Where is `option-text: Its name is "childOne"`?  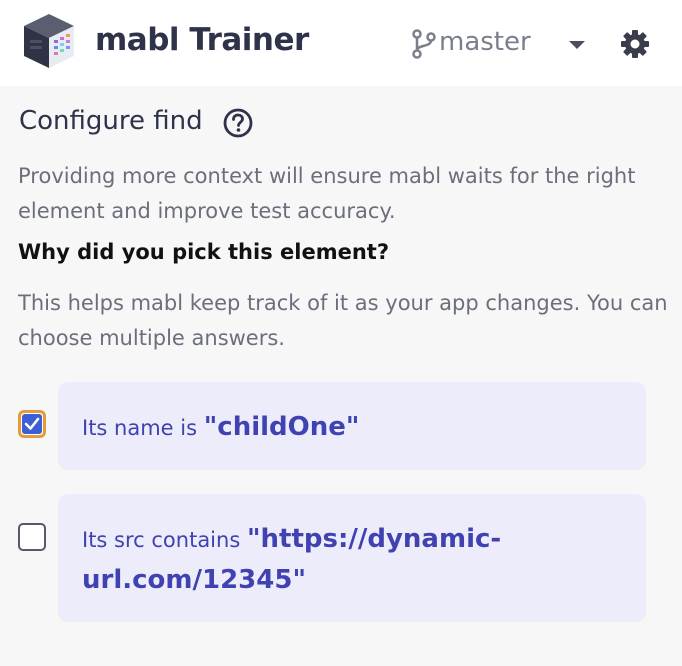
option-text: Its name is "childOne" is located at coordinates (352, 427).